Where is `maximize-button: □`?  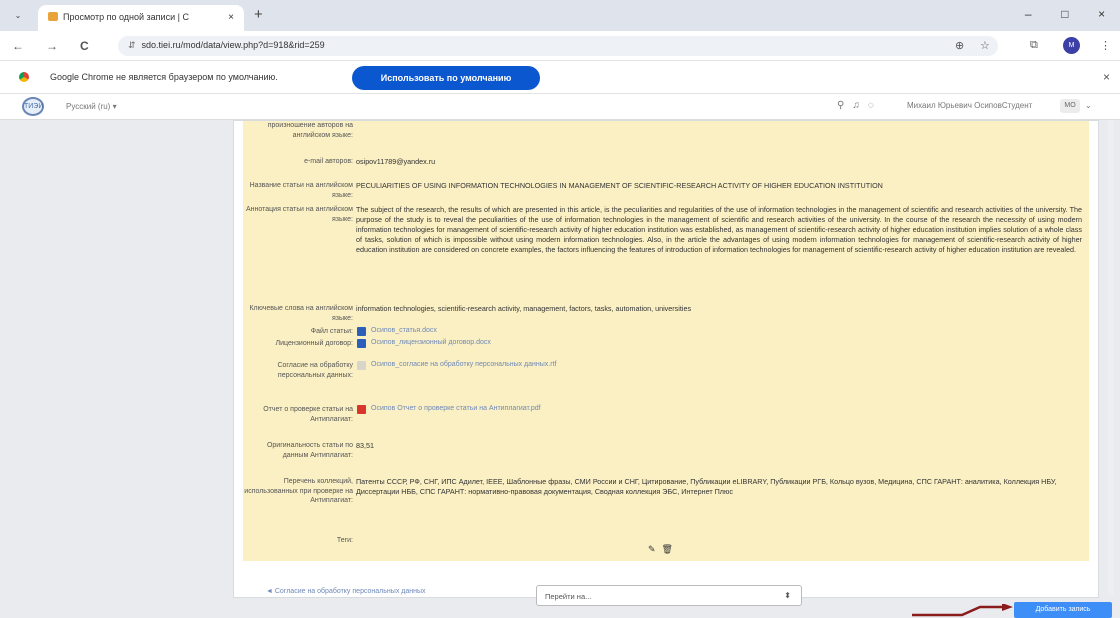
maximize-button: □ is located at coordinates (1064, 14).